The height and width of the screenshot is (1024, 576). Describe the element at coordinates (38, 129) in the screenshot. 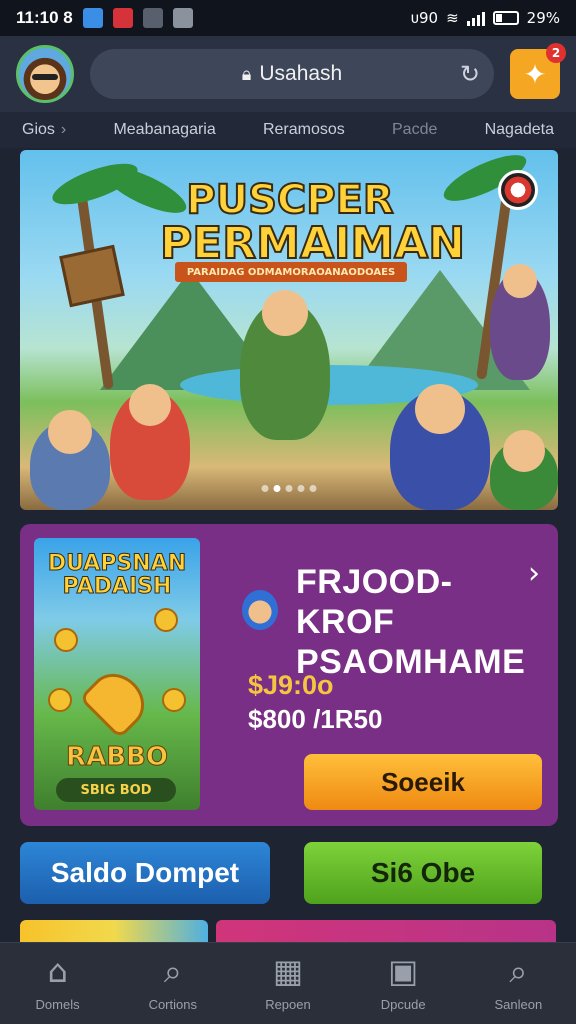

I see `tab-gios-label: Gios` at that location.